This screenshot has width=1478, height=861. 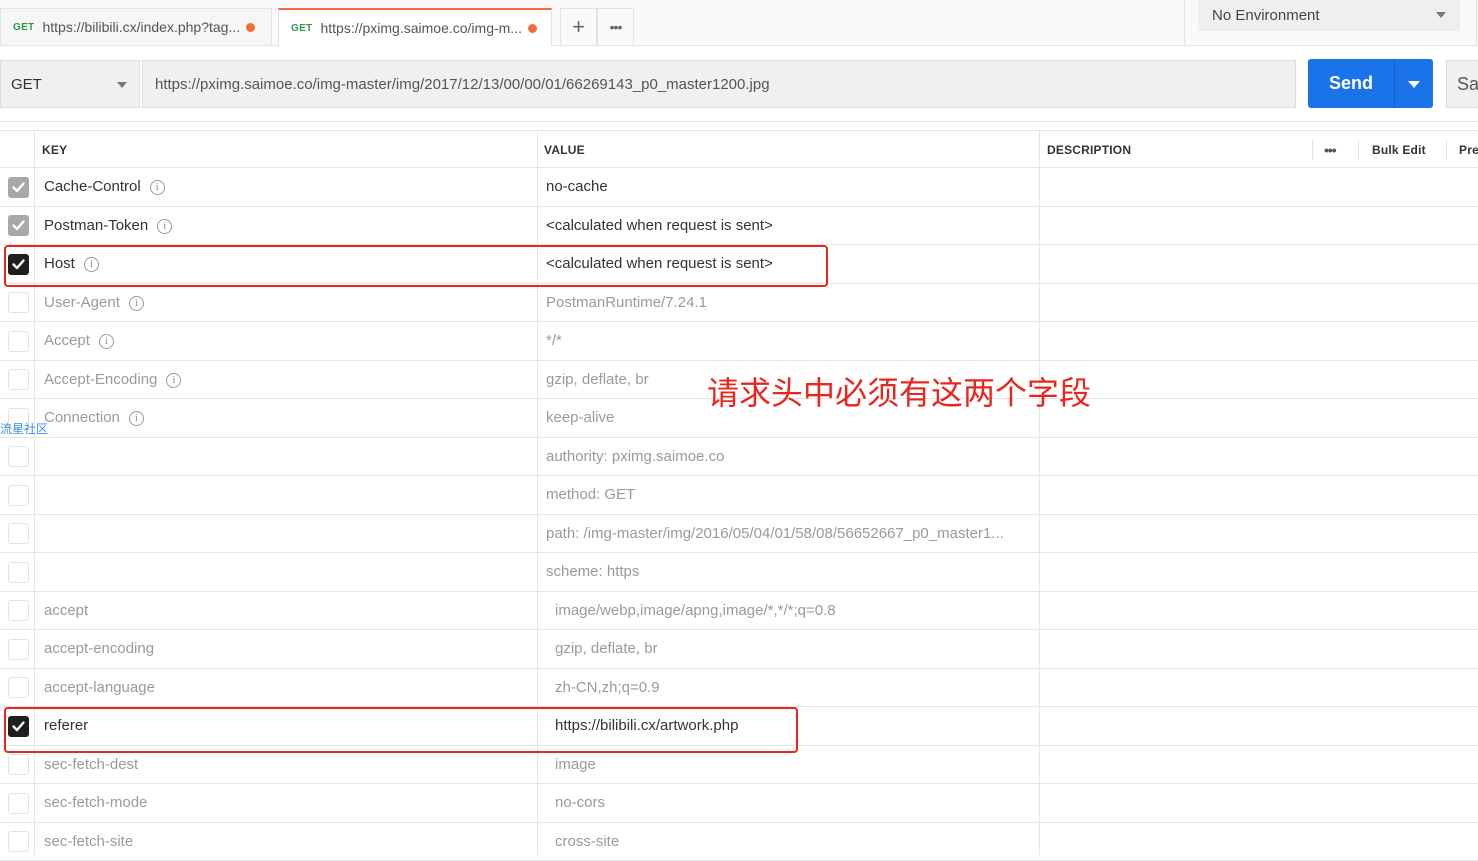 I want to click on header-value: PostmanRuntime/7.24.1, so click(x=626, y=302).